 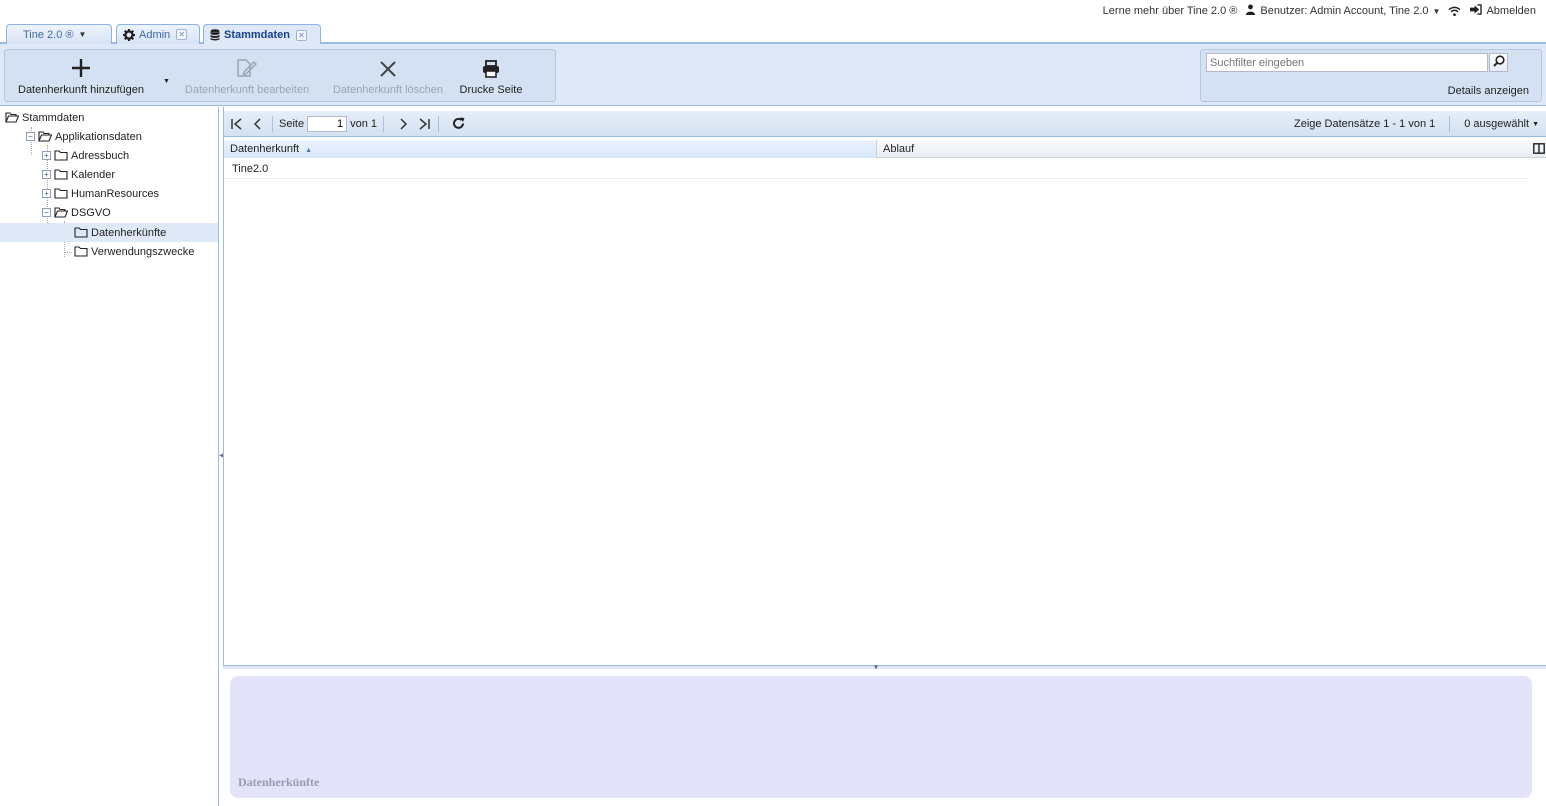 I want to click on tree-item-stammdaten: Stammdaten, so click(x=44, y=117).